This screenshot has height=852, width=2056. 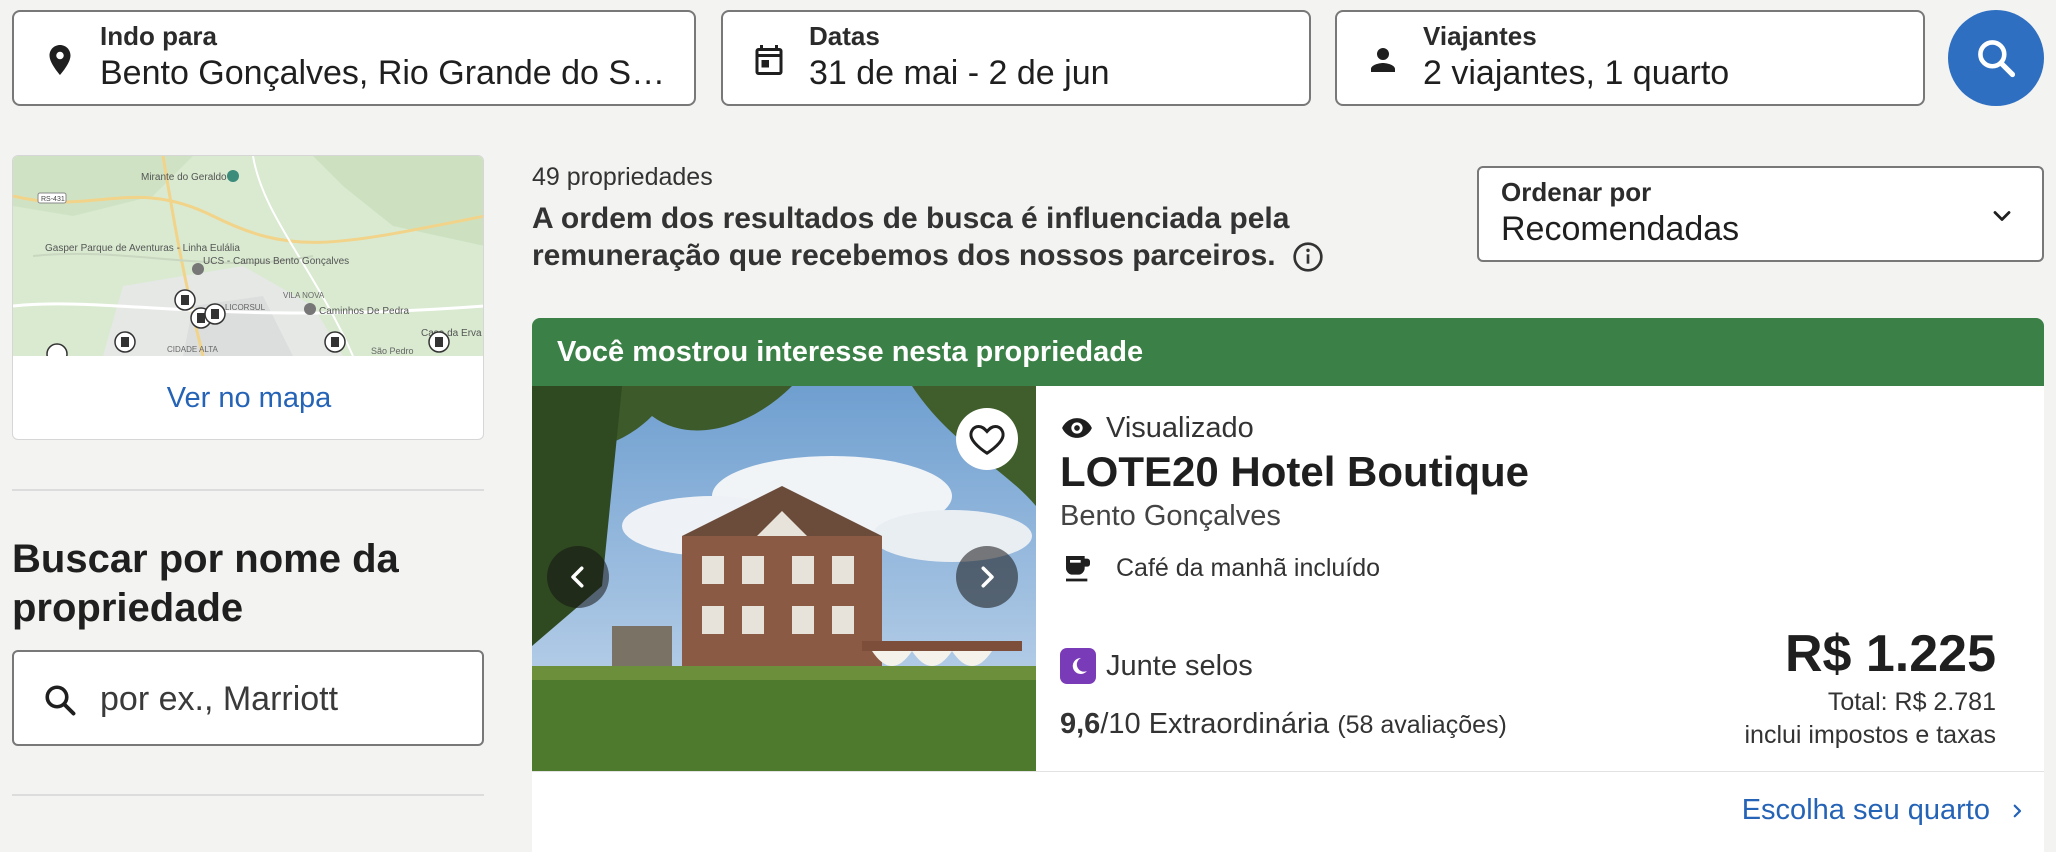 I want to click on destination-label: Indo para, so click(x=159, y=36).